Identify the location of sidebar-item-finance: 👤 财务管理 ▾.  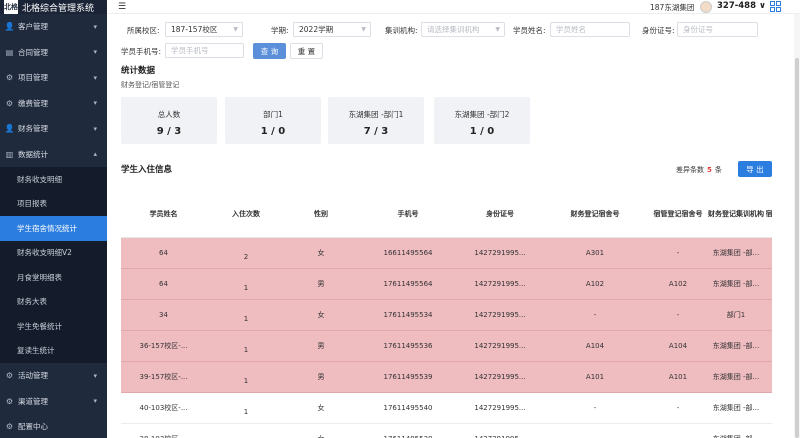
(53, 129).